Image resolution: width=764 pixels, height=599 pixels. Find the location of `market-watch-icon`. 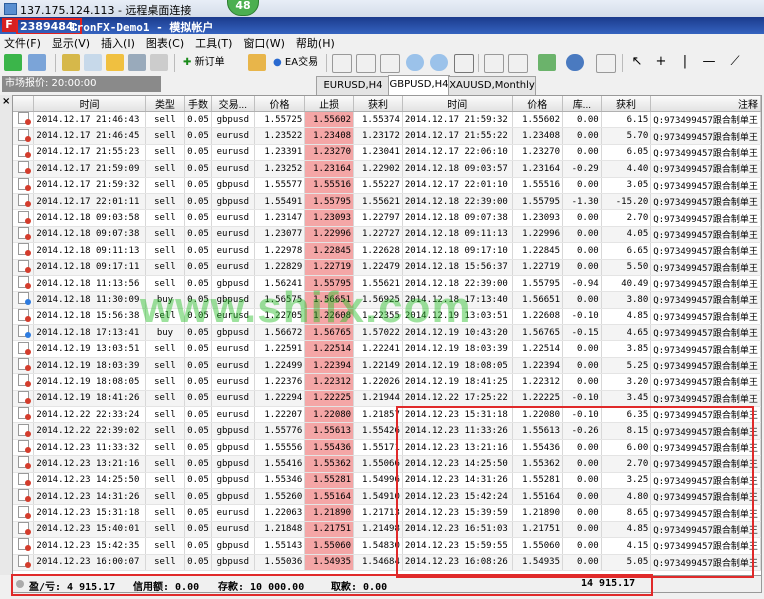

market-watch-icon is located at coordinates (71, 62).